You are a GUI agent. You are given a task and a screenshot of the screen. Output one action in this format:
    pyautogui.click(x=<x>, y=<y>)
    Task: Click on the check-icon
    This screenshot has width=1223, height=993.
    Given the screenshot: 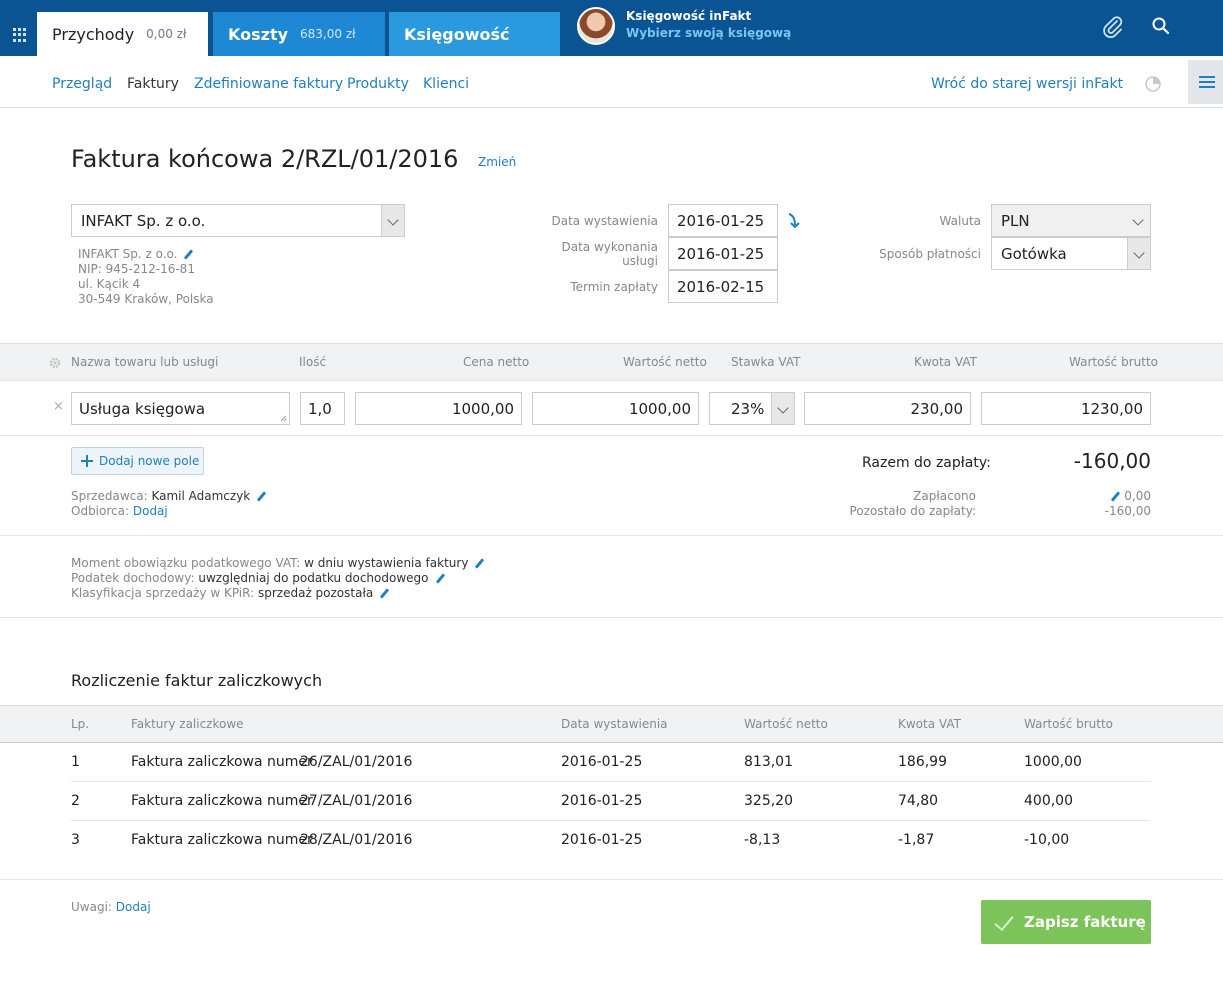 What is the action you would take?
    pyautogui.click(x=1004, y=921)
    